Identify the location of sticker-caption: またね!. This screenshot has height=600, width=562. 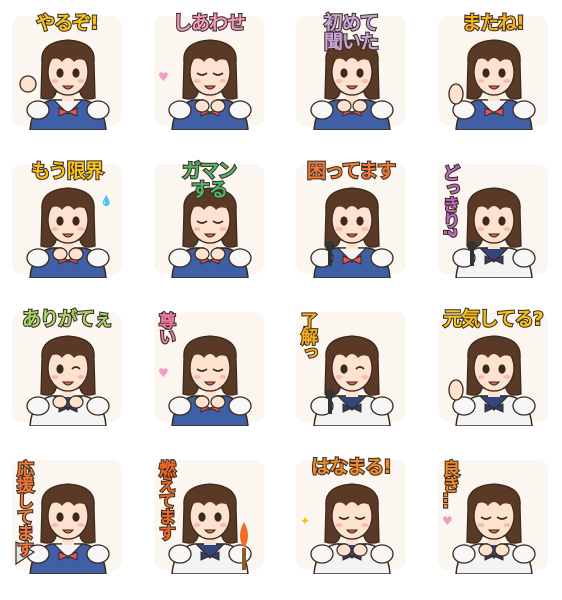
(493, 23).